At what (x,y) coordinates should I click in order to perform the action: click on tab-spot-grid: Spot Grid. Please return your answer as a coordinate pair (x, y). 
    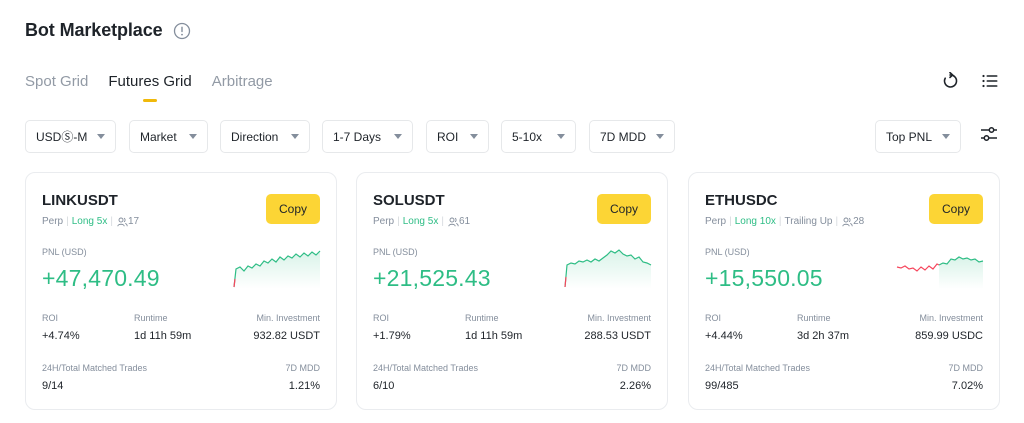
    Looking at the image, I should click on (56, 87).